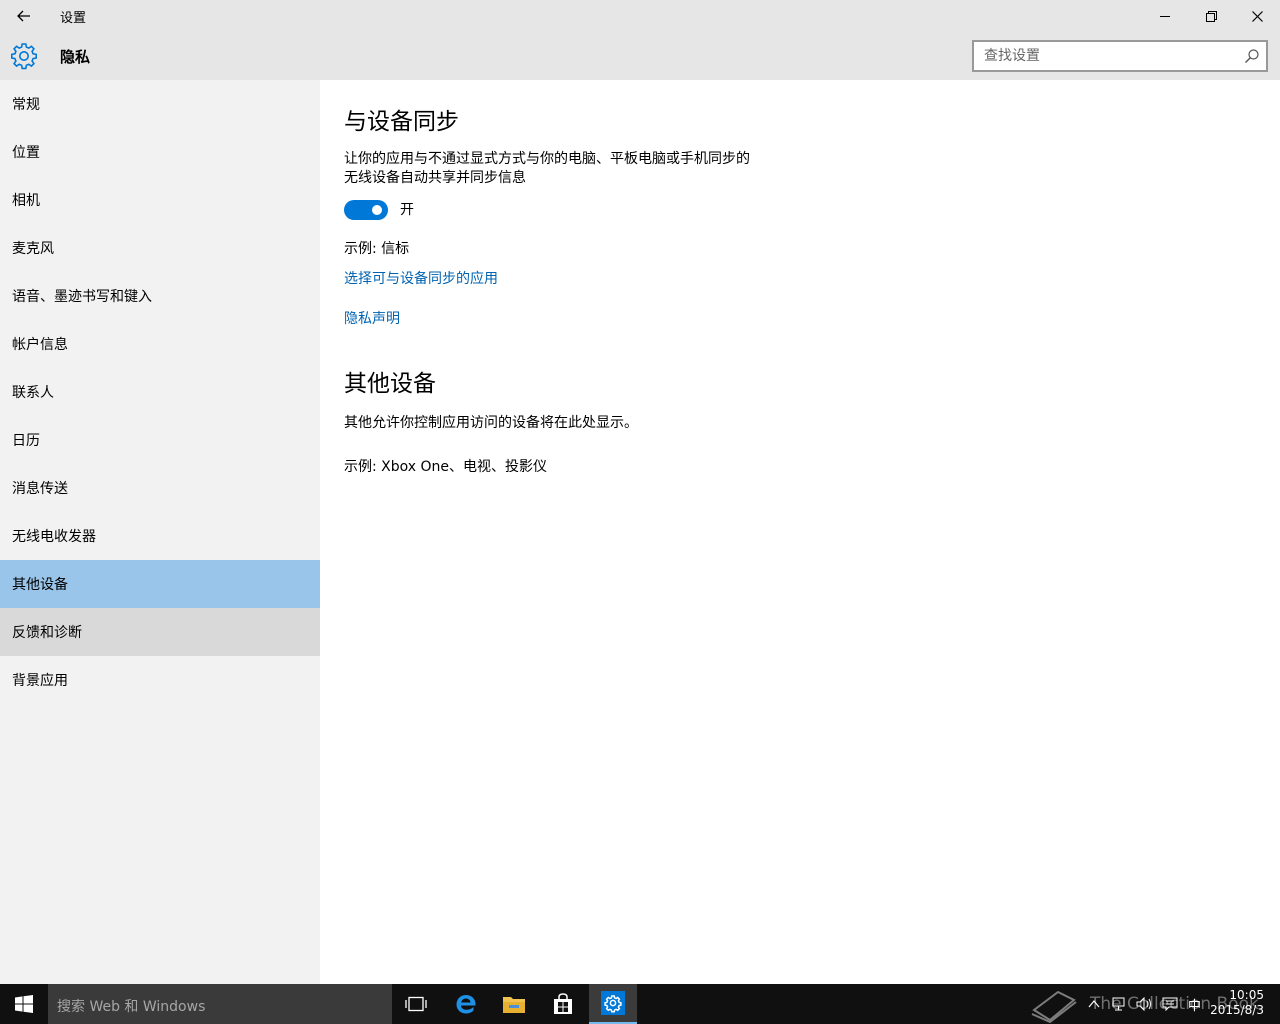  I want to click on toggle-knob, so click(377, 210).